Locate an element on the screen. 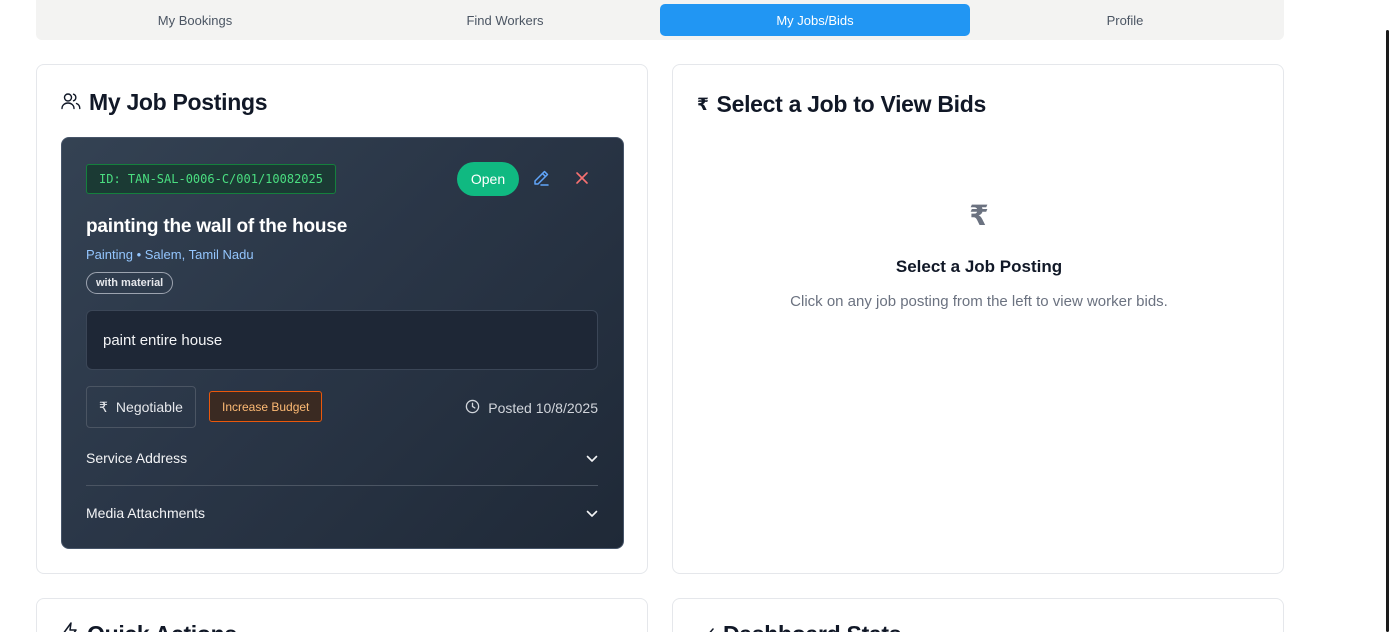 This screenshot has height=632, width=1398. clock-icon is located at coordinates (472, 408).